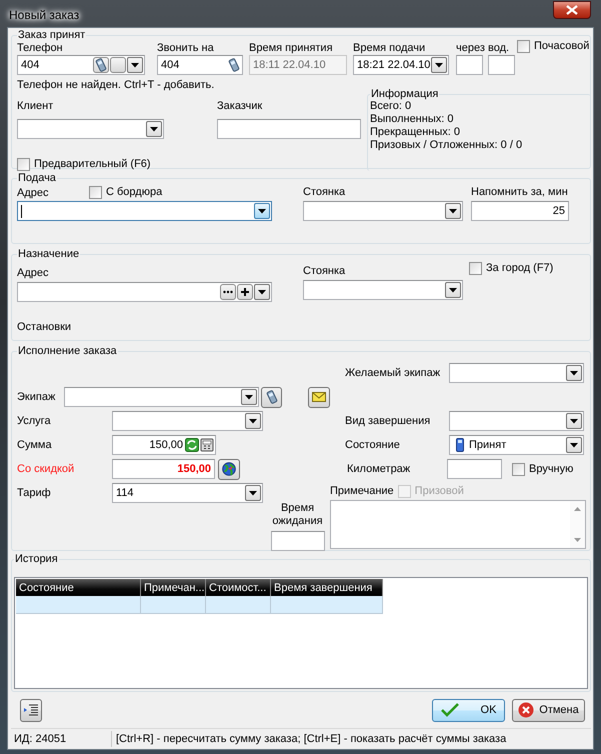 The height and width of the screenshot is (754, 601). I want to click on sum-field: 150,00, so click(164, 445).